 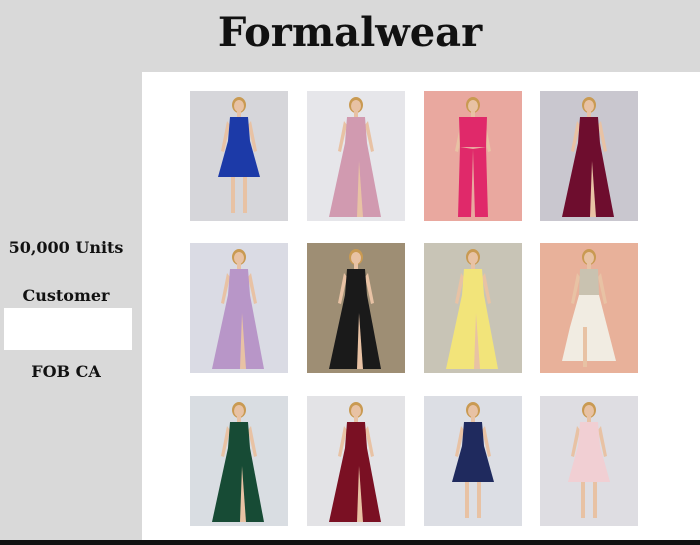 I want to click on units-text: 50,000 Units, so click(x=66, y=247).